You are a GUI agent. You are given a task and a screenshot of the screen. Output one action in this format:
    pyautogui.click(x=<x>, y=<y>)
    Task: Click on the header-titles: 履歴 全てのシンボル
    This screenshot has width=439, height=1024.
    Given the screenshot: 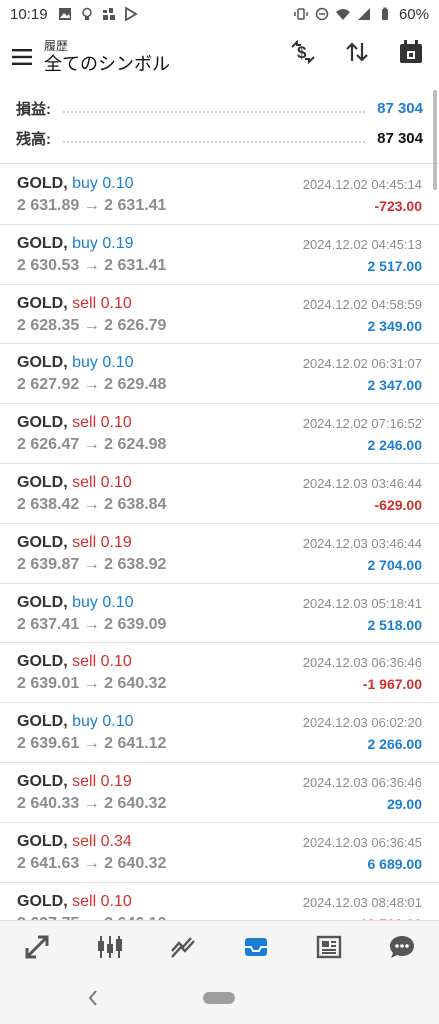 What is the action you would take?
    pyautogui.click(x=107, y=57)
    